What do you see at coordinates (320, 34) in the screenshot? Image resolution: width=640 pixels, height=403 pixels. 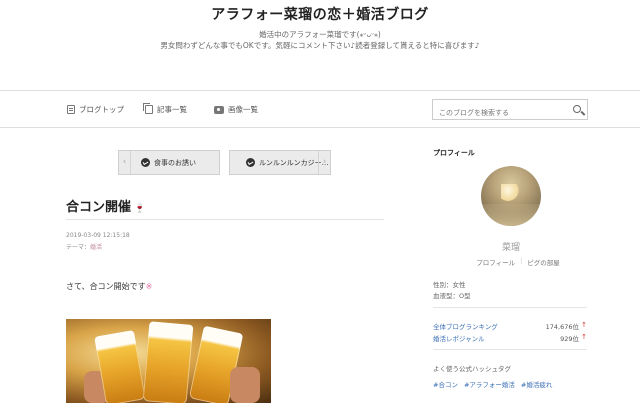 I see `blog-description-line1: 婚活中のアラフォー菜瑠です(⁎ᵕᴗᵕ⁎)` at bounding box center [320, 34].